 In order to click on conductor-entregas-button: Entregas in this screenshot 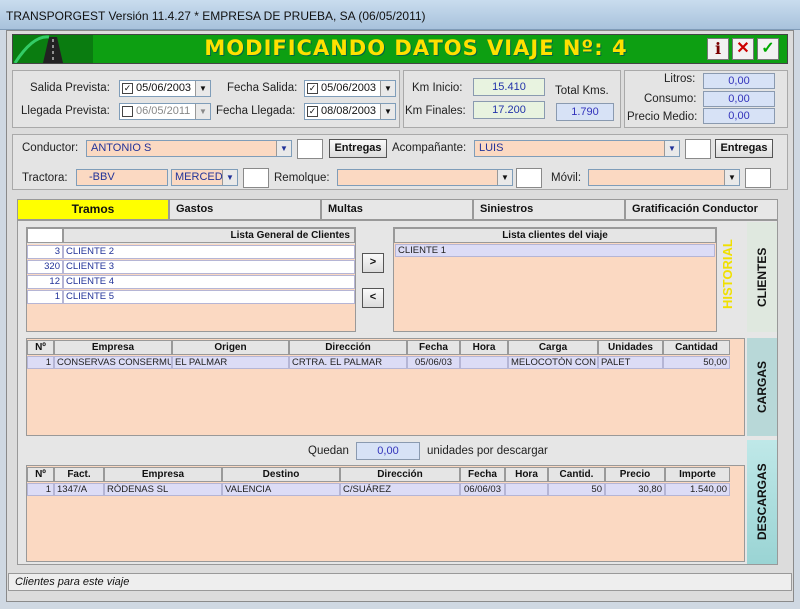, I will do `click(358, 148)`.